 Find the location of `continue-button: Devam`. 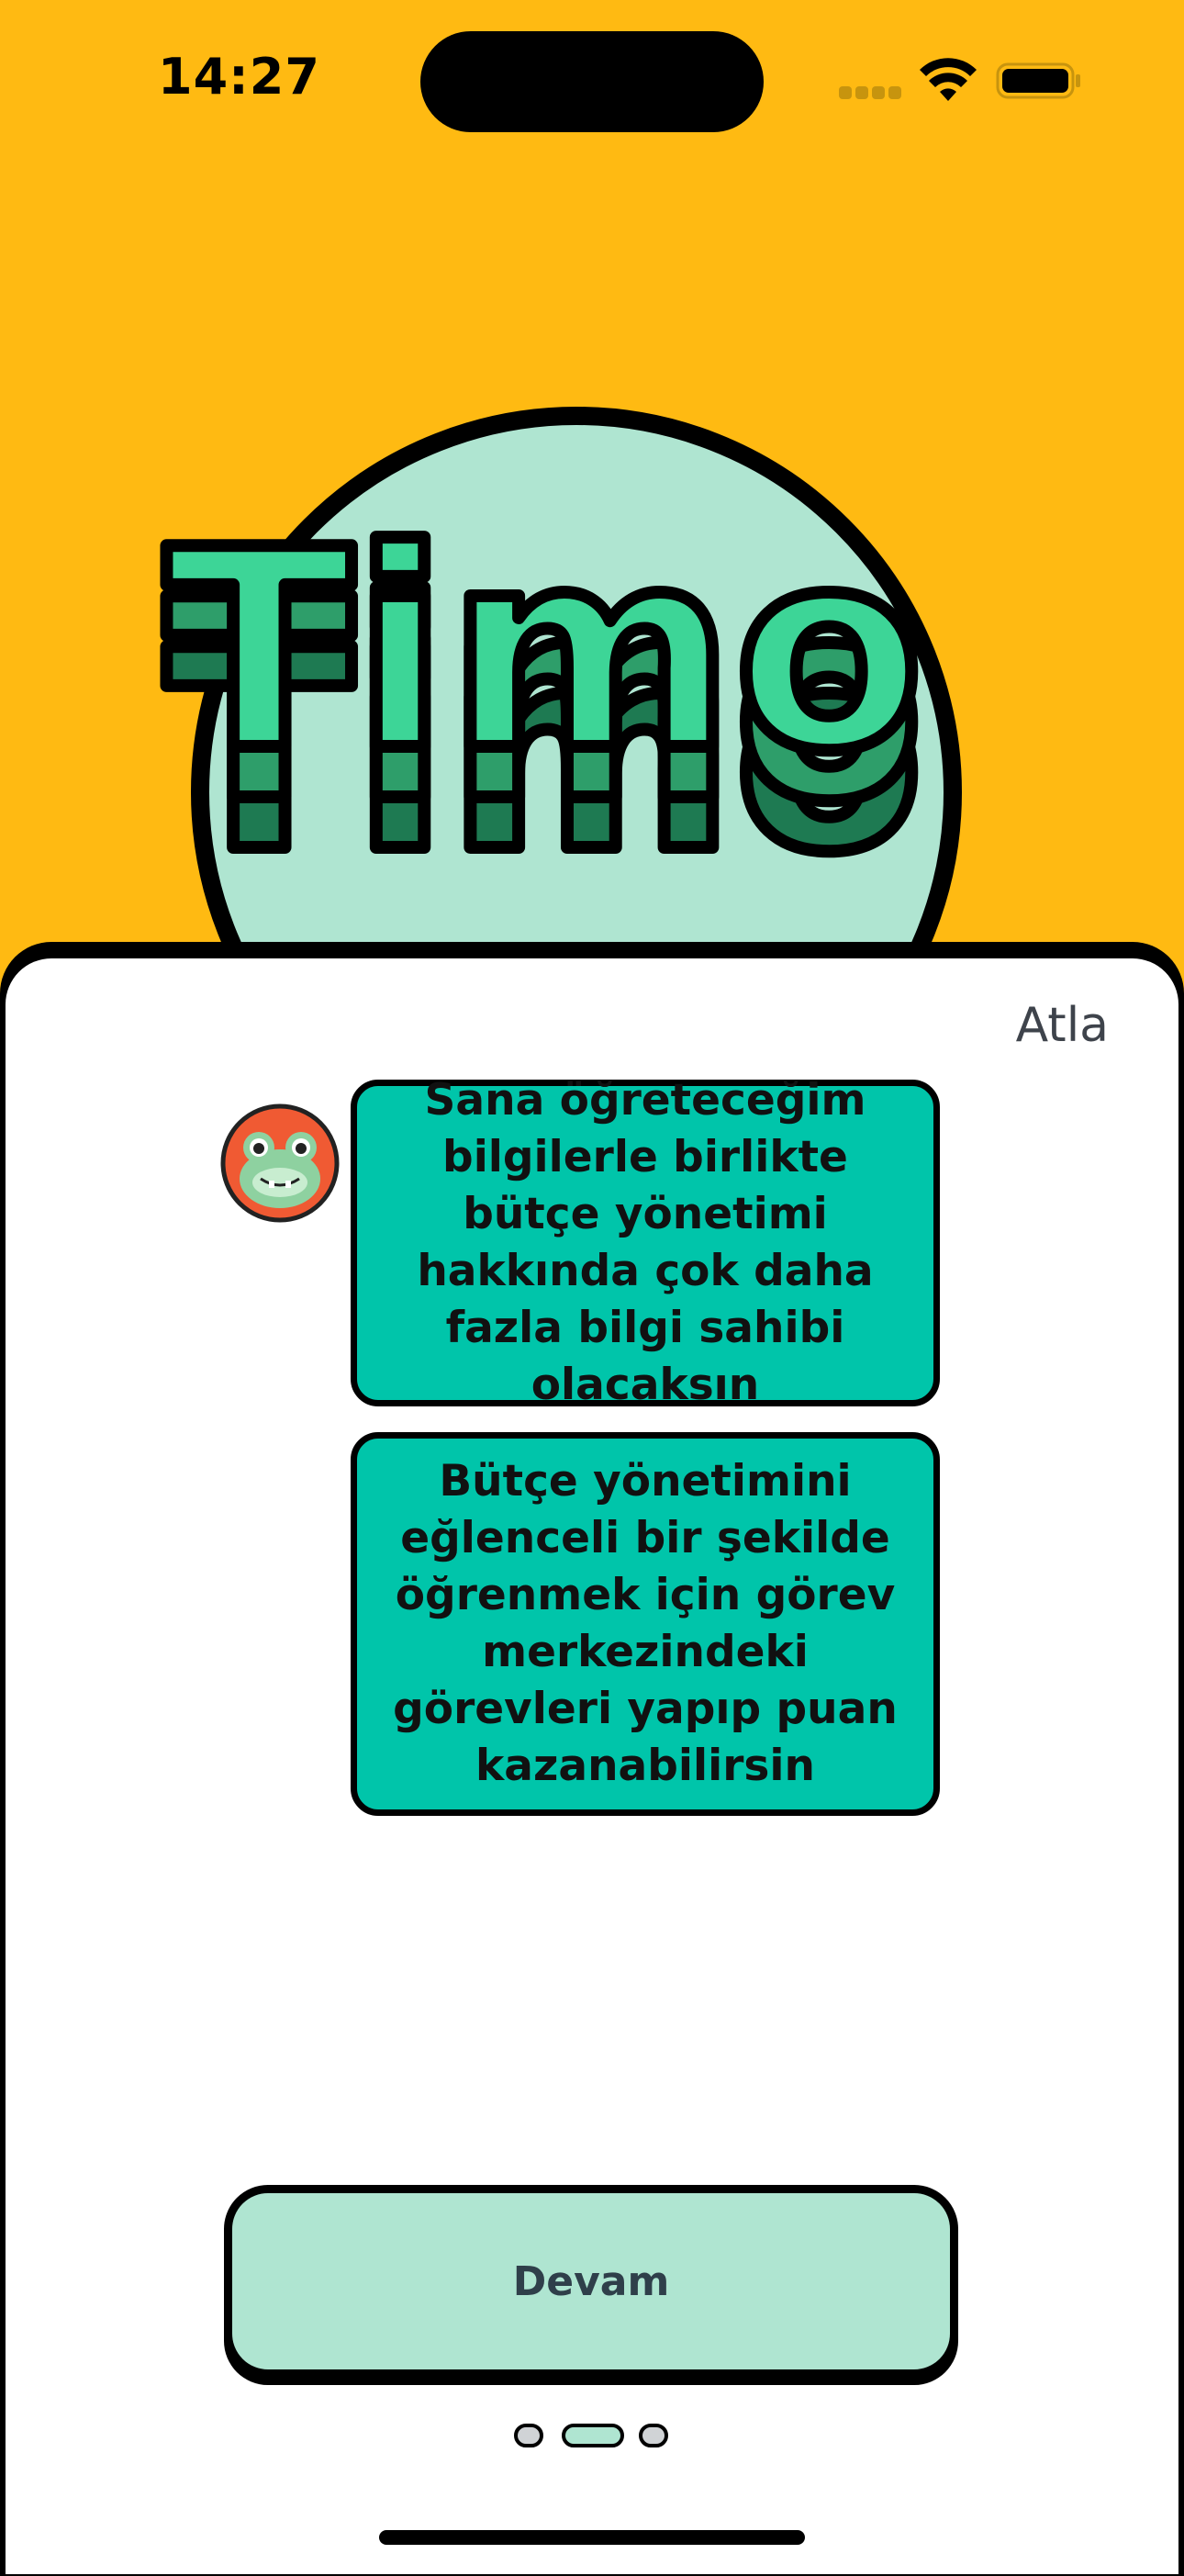

continue-button: Devam is located at coordinates (591, 2281).